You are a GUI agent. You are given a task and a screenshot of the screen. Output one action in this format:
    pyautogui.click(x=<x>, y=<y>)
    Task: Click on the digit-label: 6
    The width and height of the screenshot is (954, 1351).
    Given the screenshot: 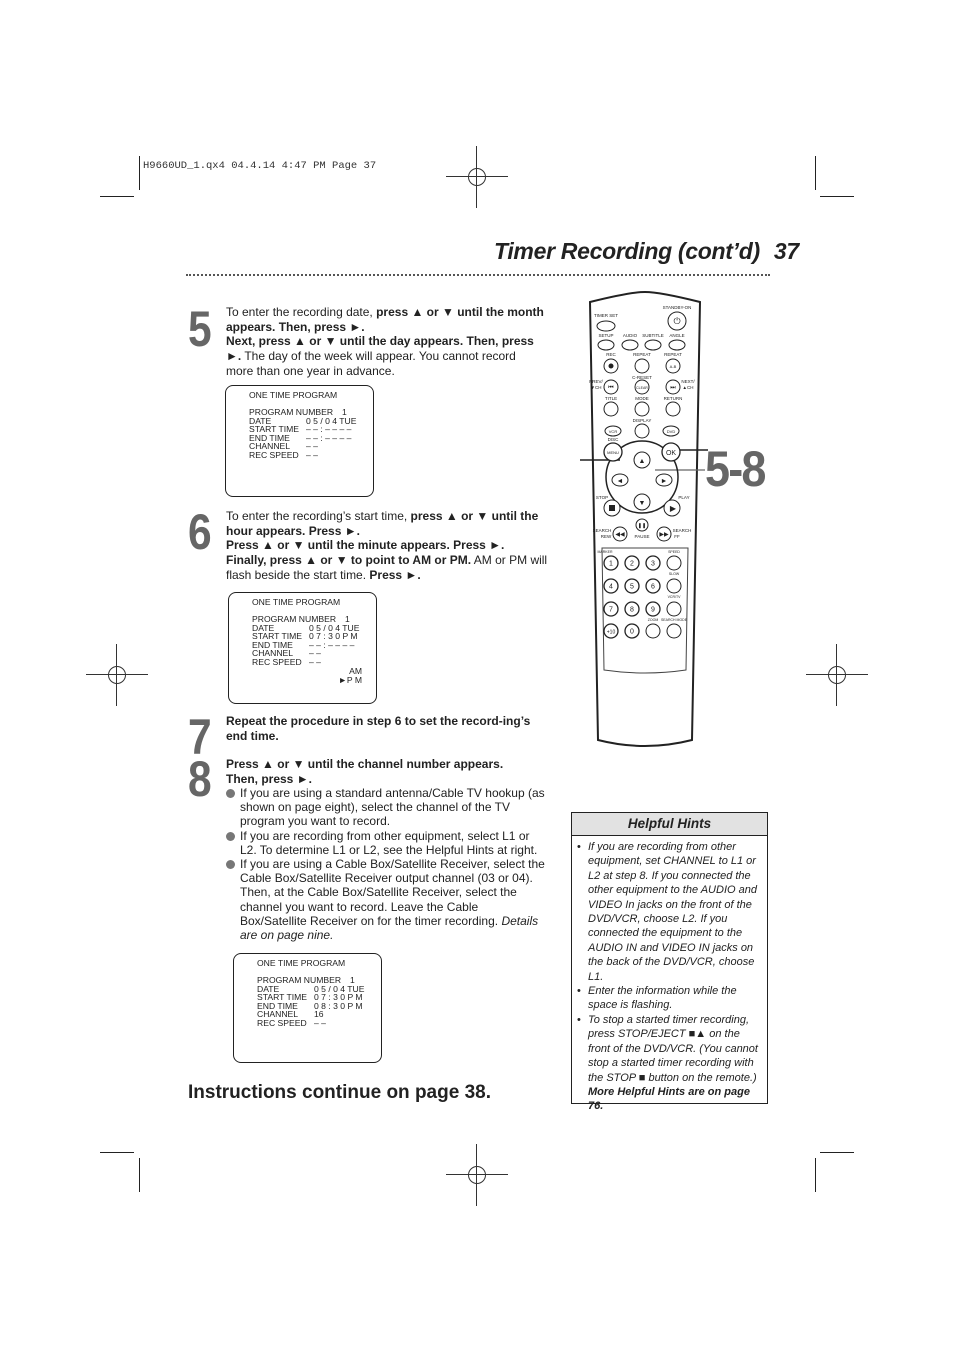 What is the action you would take?
    pyautogui.click(x=653, y=587)
    